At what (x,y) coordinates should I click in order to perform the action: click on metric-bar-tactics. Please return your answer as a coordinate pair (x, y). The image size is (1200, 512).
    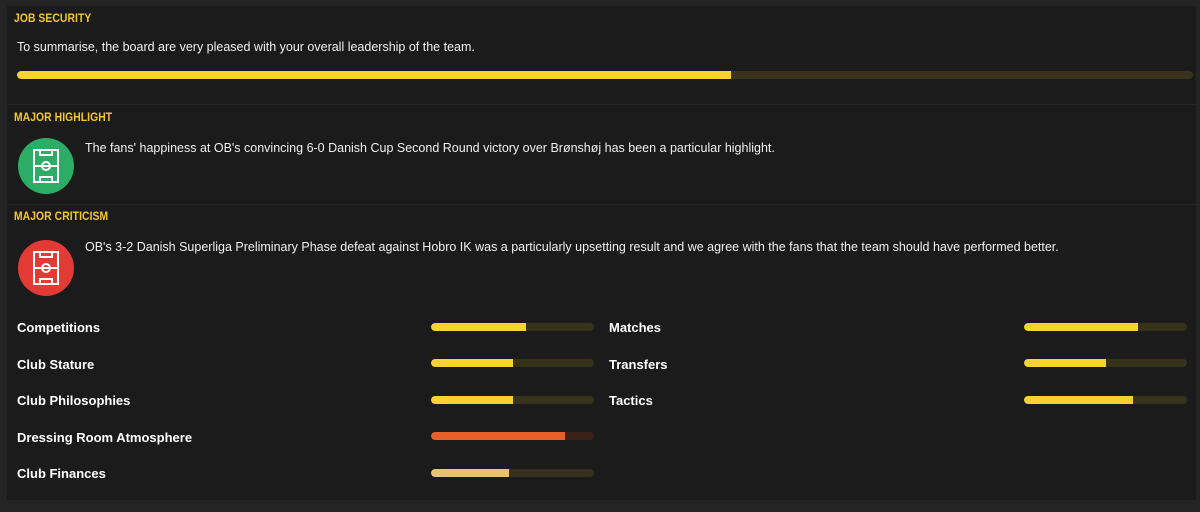
    Looking at the image, I should click on (1105, 400).